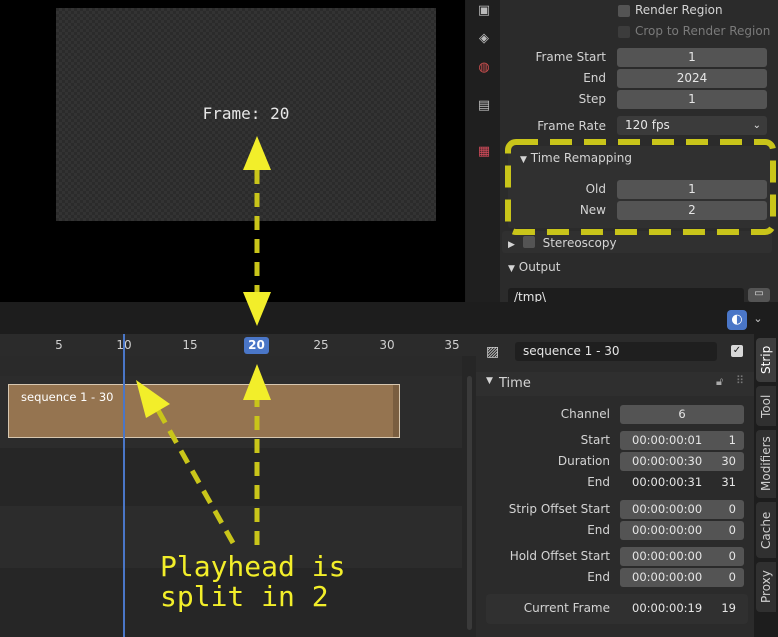  What do you see at coordinates (387, 345) in the screenshot?
I see `ruler-tick: 30` at bounding box center [387, 345].